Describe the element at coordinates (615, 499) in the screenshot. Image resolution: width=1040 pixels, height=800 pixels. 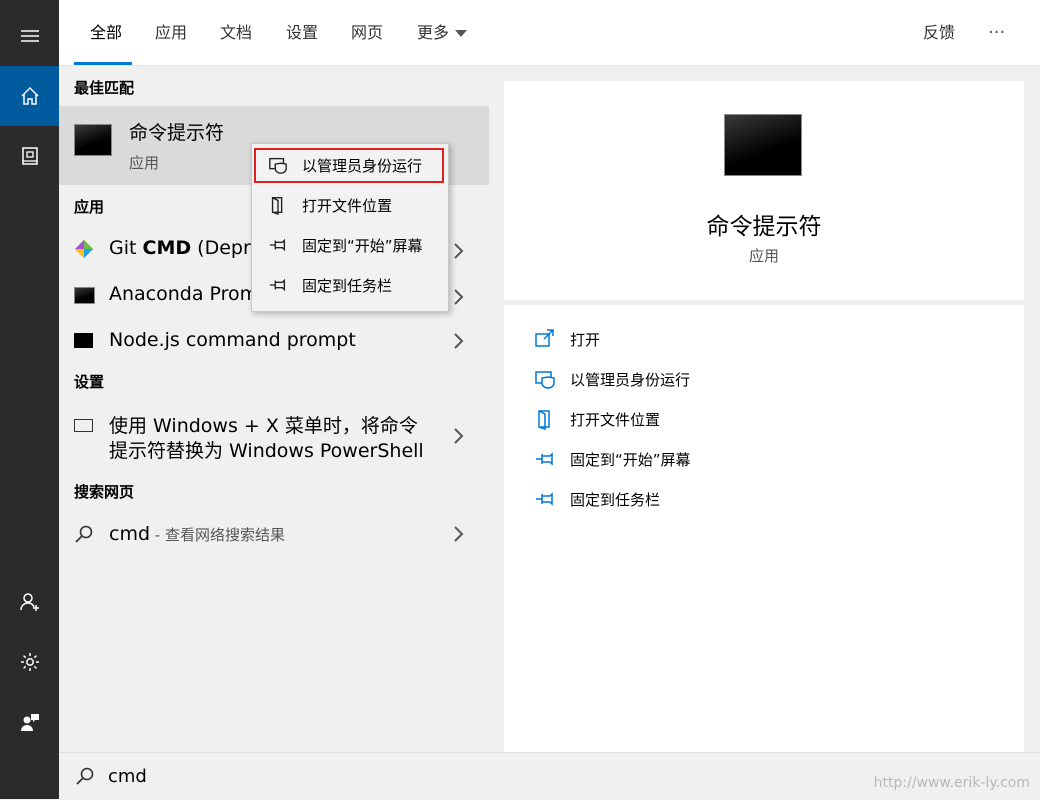
I see `action-pin-to-taskbar-label: 固定到任务栏` at that location.